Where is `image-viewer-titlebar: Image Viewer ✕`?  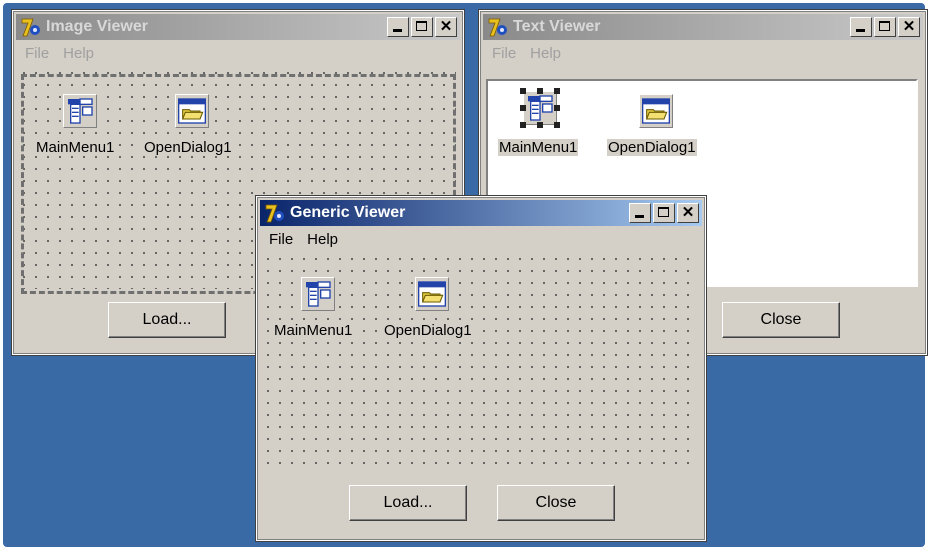 image-viewer-titlebar: Image Viewer ✕ is located at coordinates (238, 27).